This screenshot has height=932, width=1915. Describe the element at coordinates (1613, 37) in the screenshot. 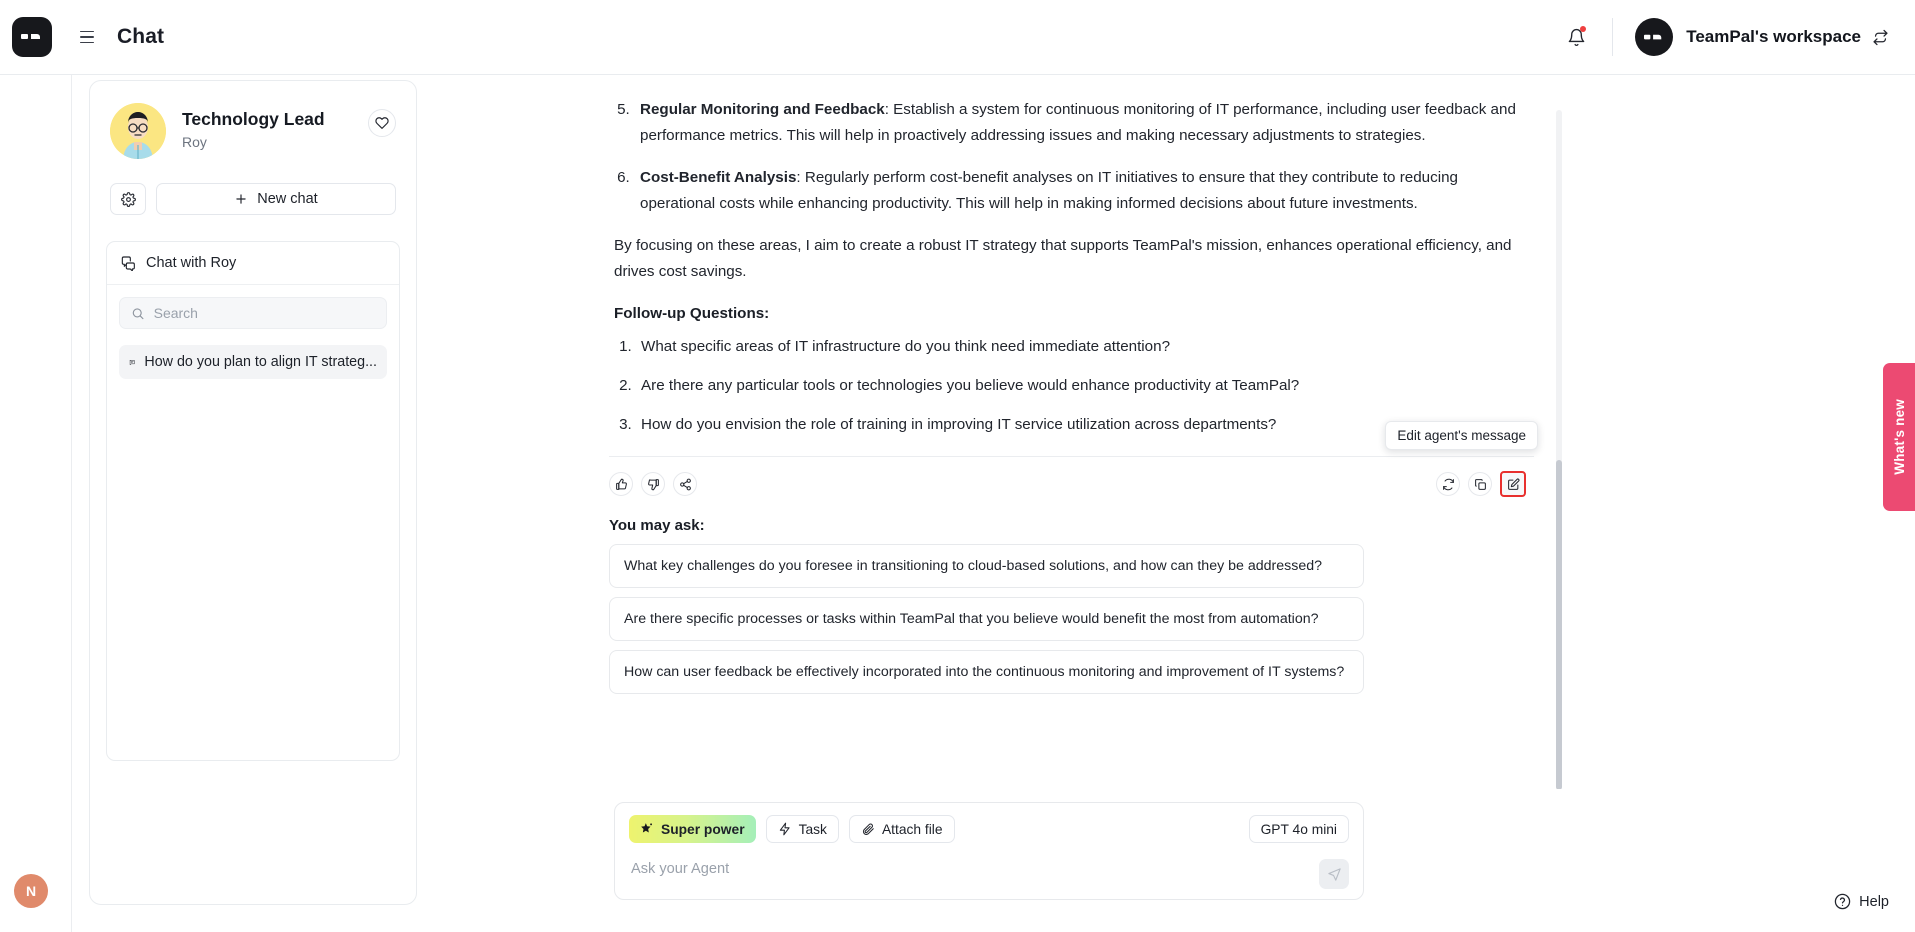

I see `divider` at that location.